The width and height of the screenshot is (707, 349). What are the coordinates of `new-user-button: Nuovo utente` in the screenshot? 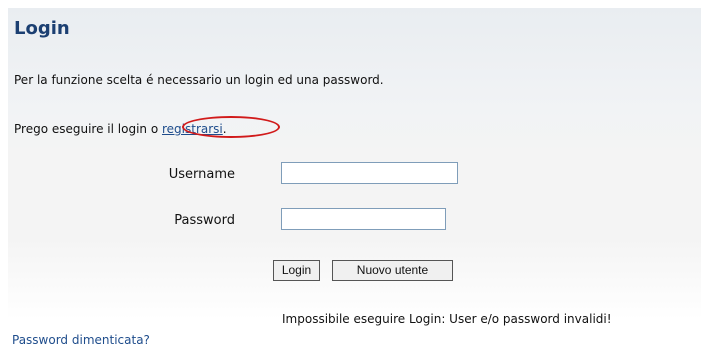 It's located at (392, 270).